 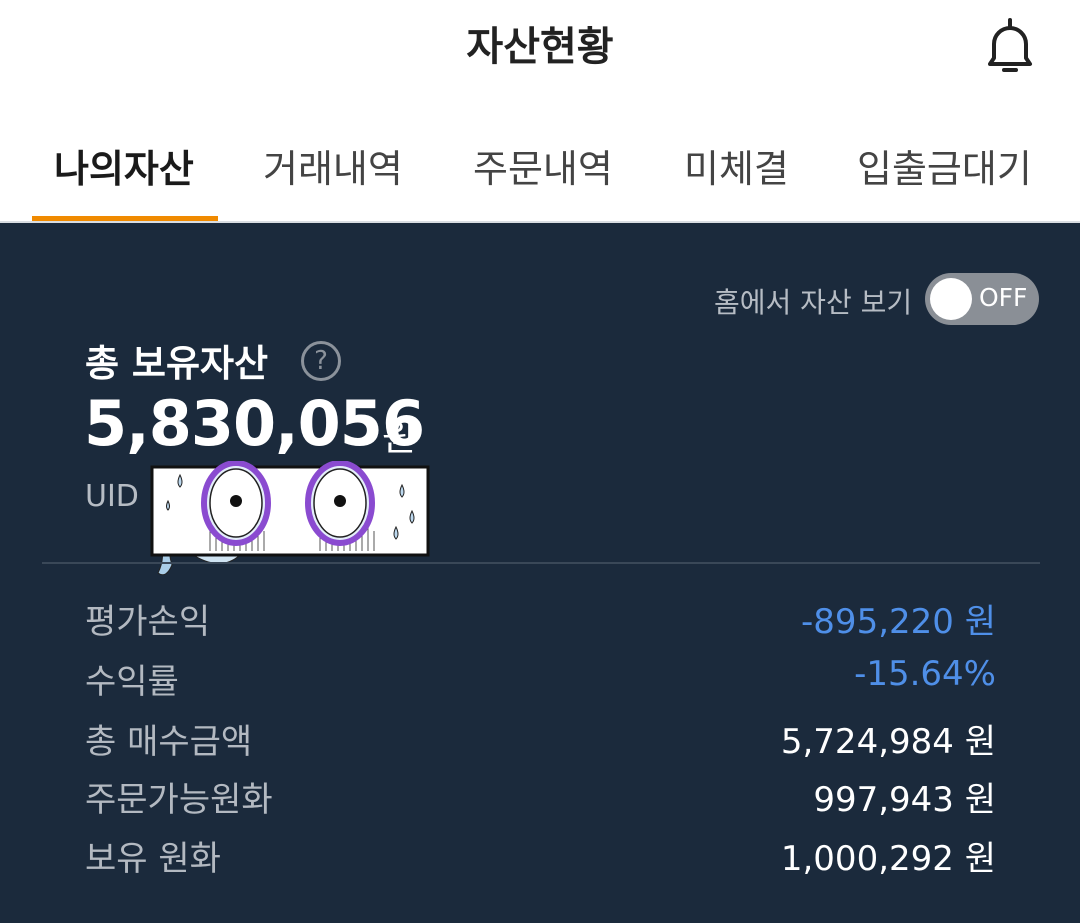 I want to click on total-assets-amount: 5,830,056, so click(x=254, y=423).